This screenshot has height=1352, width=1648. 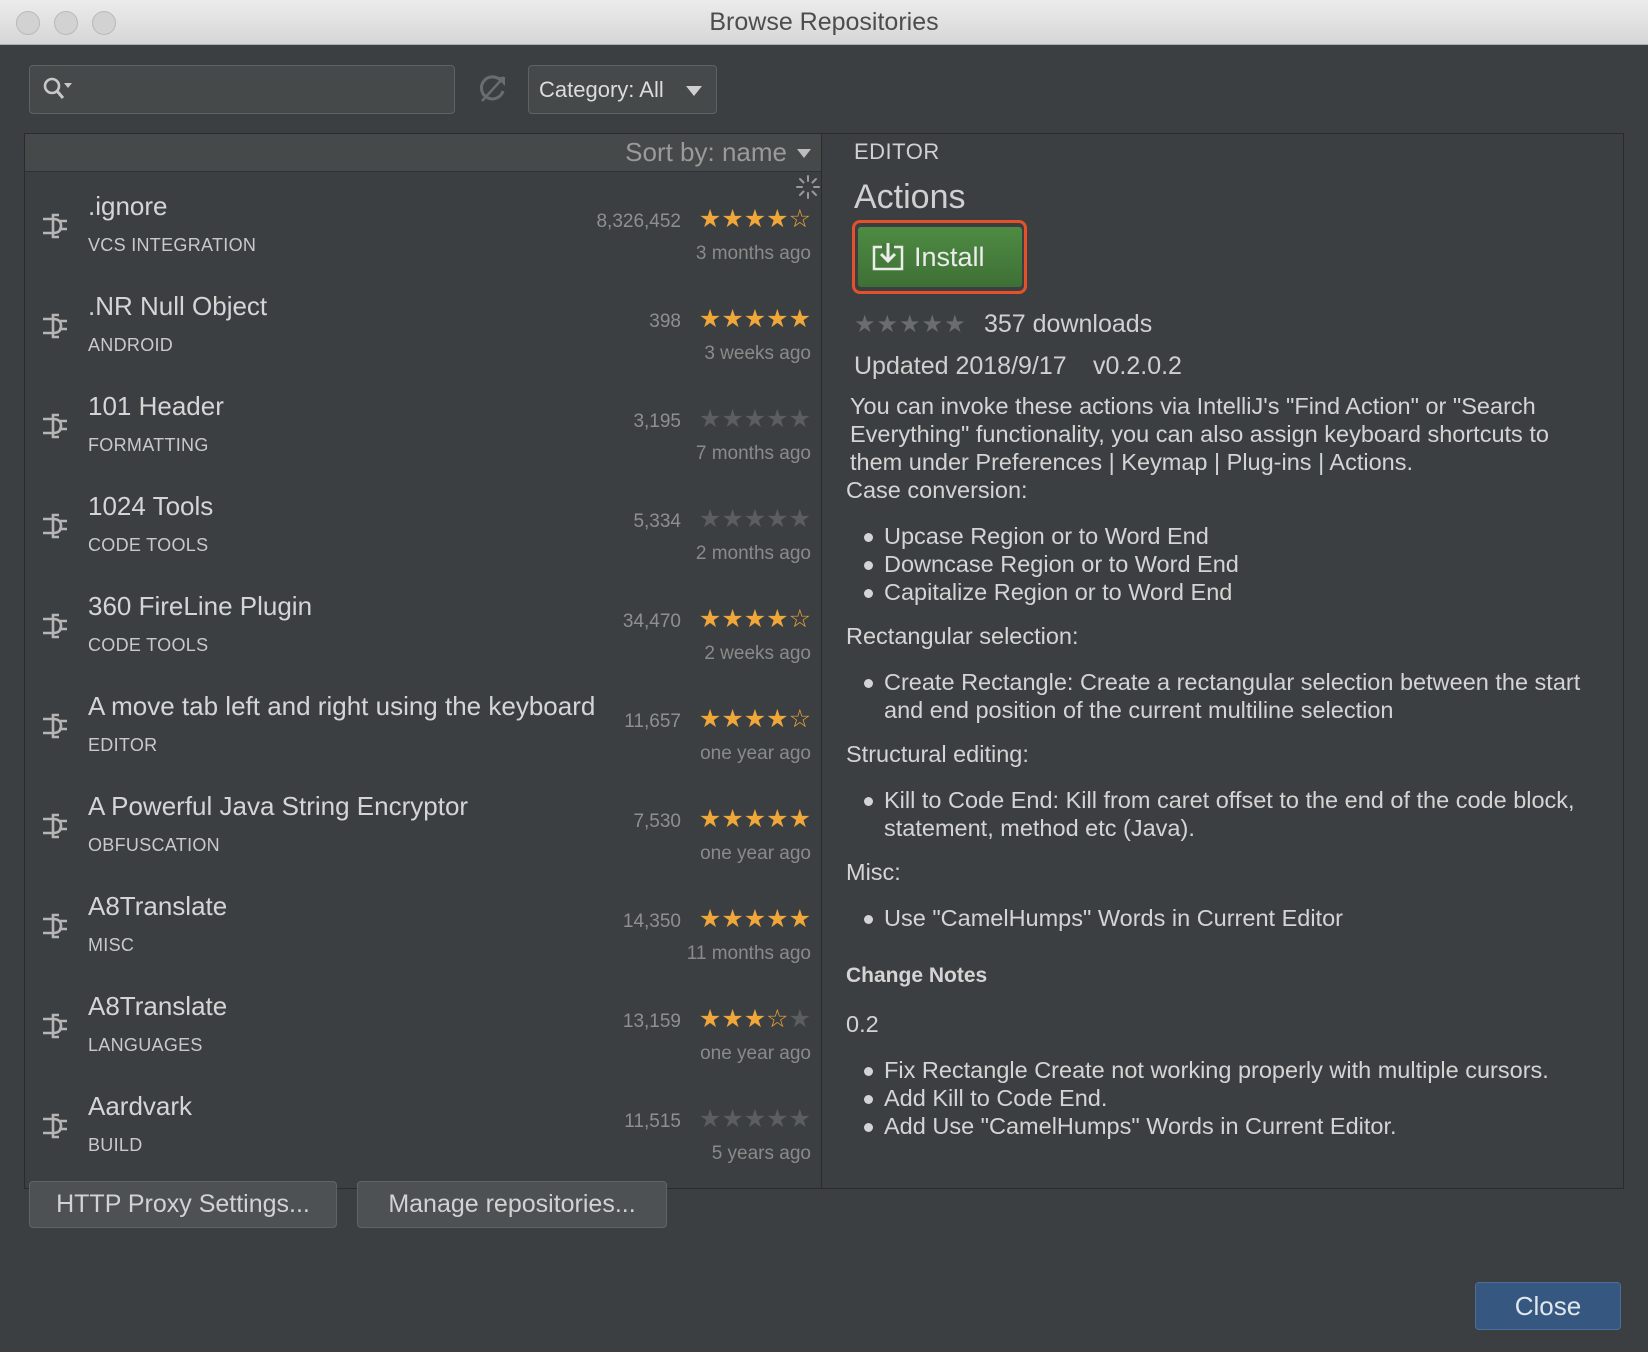 I want to click on search-field, so click(x=242, y=90).